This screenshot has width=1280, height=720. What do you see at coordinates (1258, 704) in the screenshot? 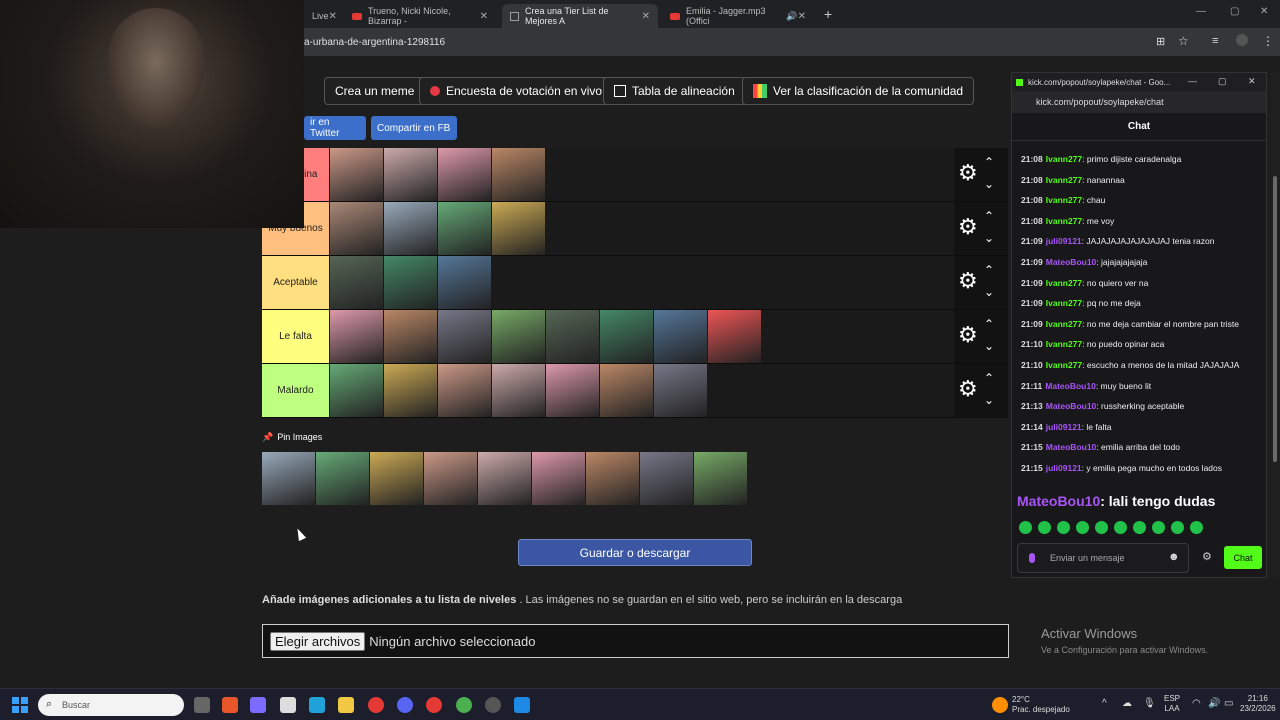
I see `clock: 21:16 23/2/2026` at bounding box center [1258, 704].